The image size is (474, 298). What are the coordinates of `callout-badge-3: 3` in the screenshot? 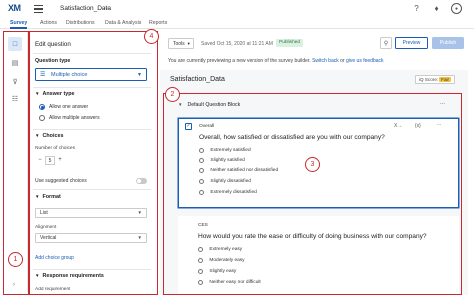 It's located at (312, 164).